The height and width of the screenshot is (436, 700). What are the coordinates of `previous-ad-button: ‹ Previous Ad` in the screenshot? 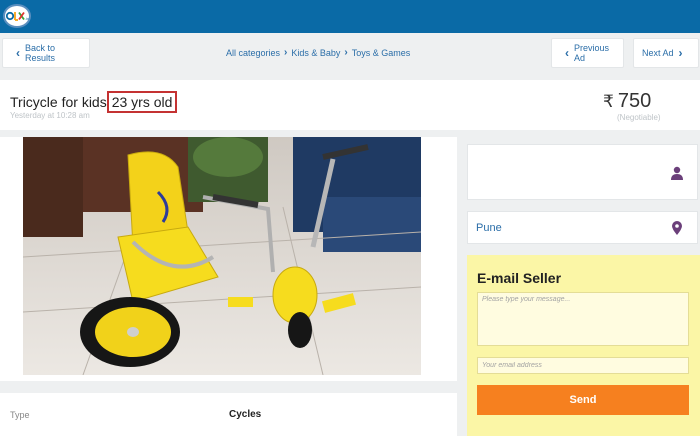 It's located at (587, 53).